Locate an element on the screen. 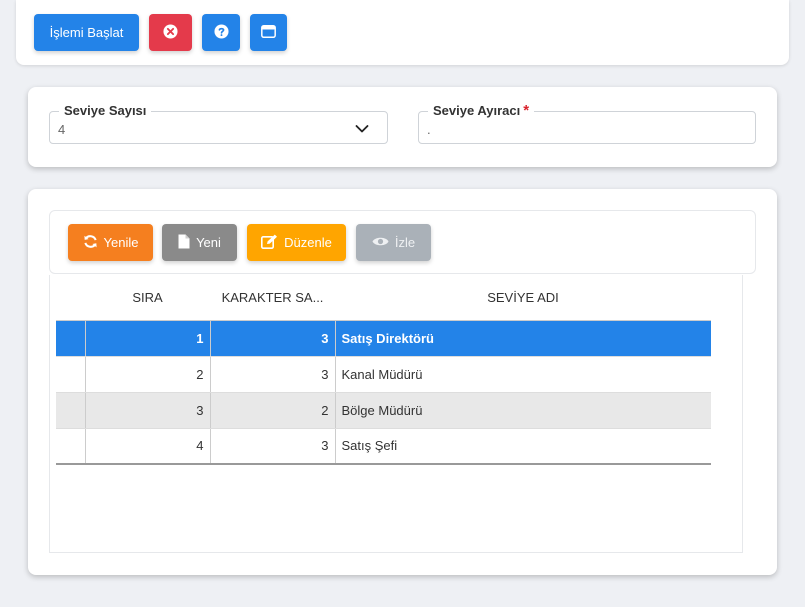 The height and width of the screenshot is (607, 805). table-row: 1 3 Satış Direktörü is located at coordinates (383, 338).